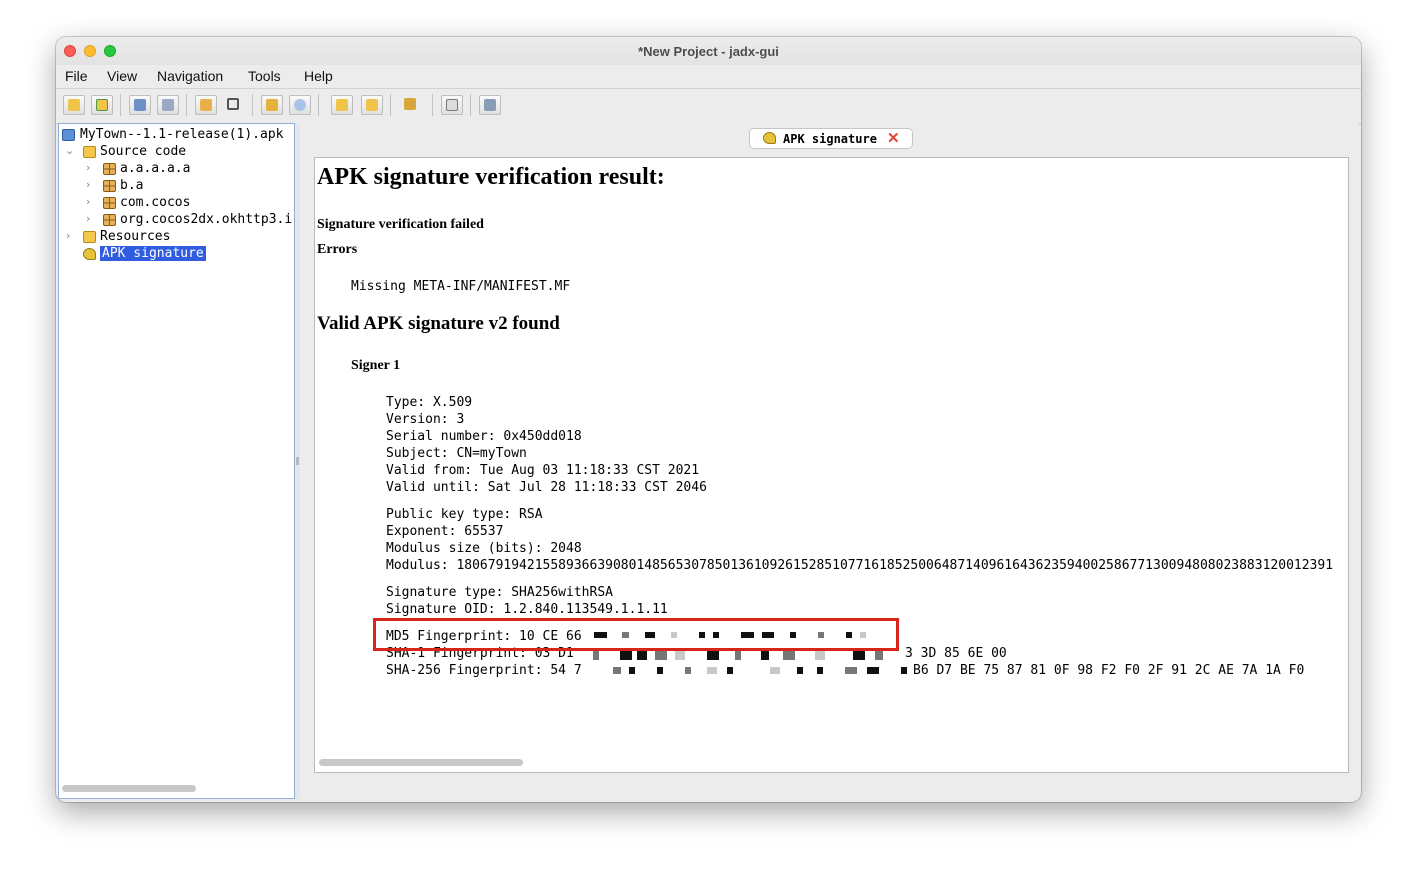  I want to click on valid-signature-heading: Valid APK signature v2 found, so click(438, 323).